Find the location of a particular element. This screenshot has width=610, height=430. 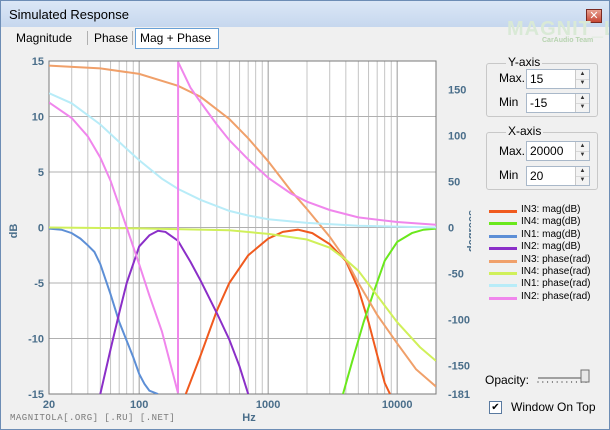

tab-magnitude: Magnitude is located at coordinates (49, 38).